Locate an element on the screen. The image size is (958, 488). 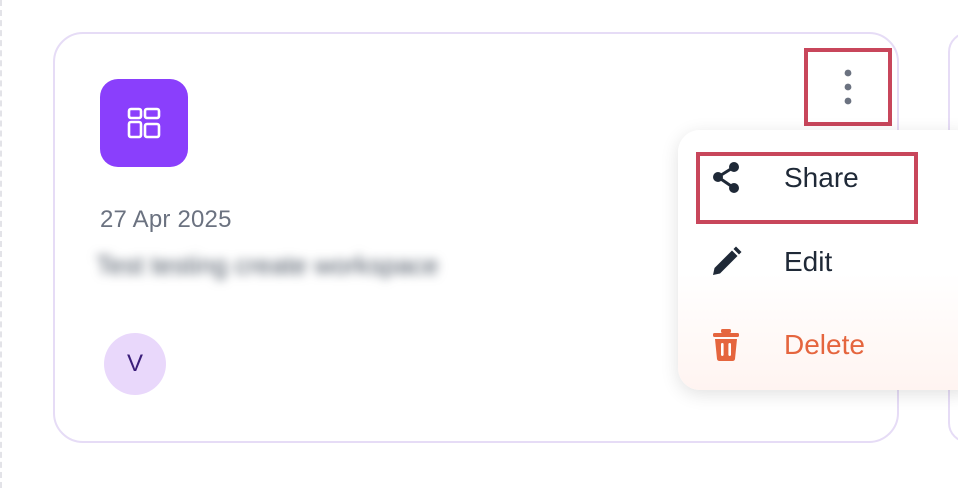
card-title: Test testing create workspace is located at coordinates (267, 265).